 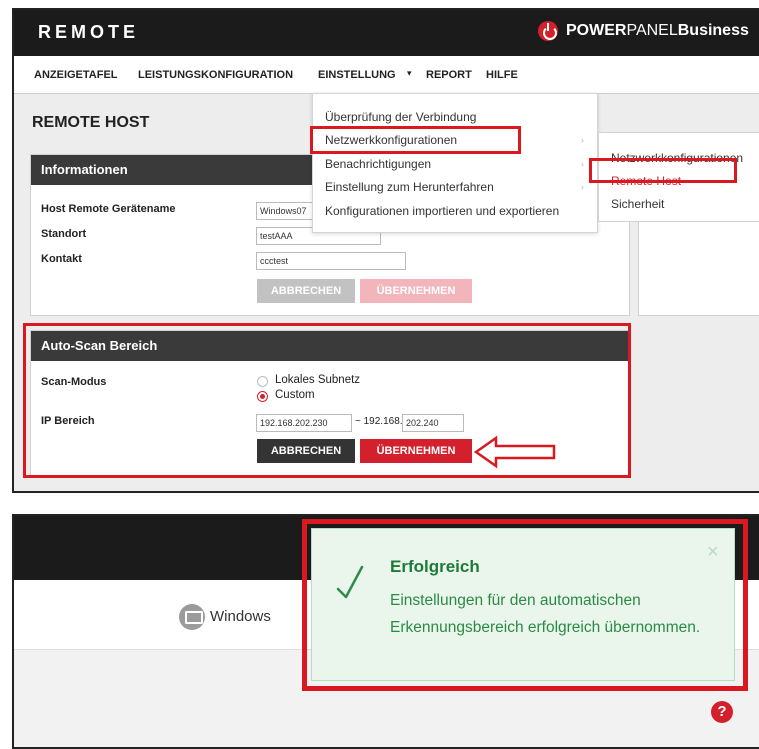 I want to click on device-name: Windows, so click(x=240, y=616).